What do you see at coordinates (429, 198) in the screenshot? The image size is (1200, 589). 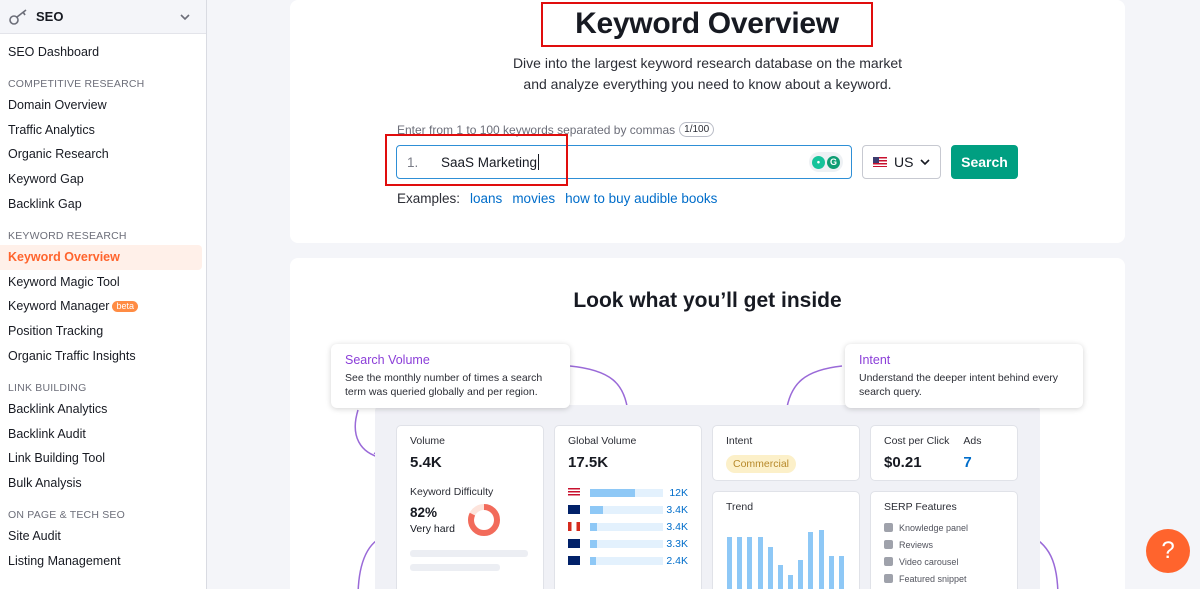 I see `examples-label: Examples:` at bounding box center [429, 198].